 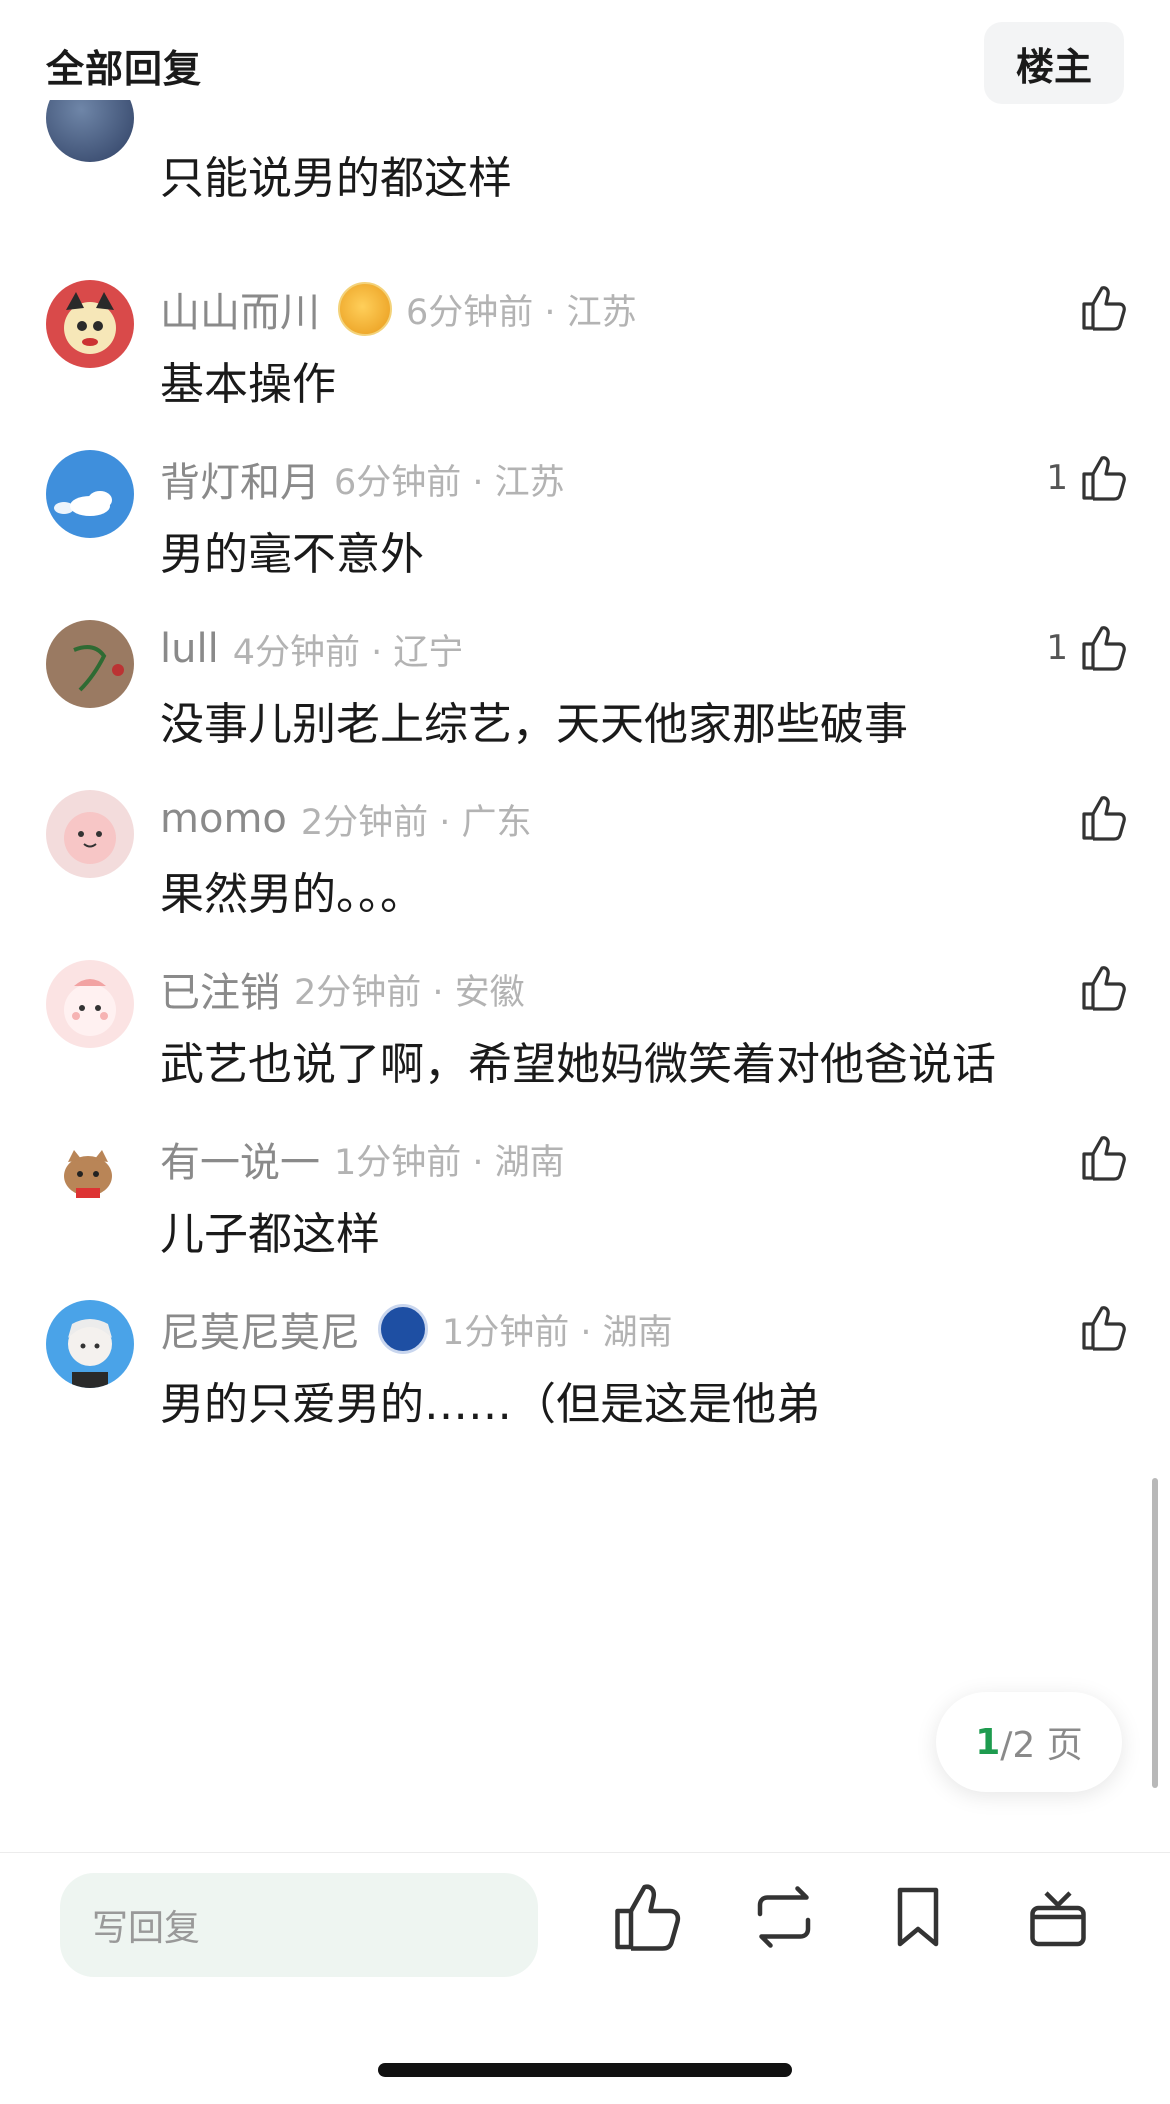 I want to click on like-icon, so click(x=646, y=1917).